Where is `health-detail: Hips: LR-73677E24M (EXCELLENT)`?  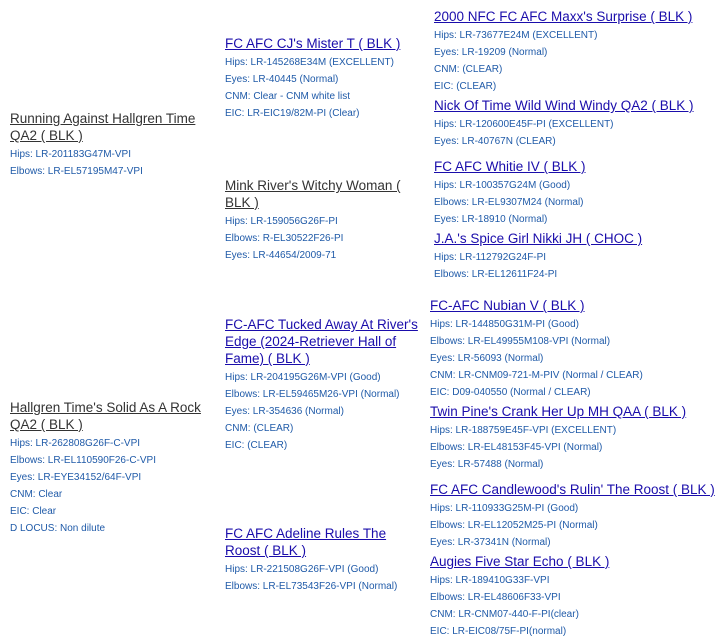
health-detail: Hips: LR-73677E24M (EXCELLENT) is located at coordinates (516, 35).